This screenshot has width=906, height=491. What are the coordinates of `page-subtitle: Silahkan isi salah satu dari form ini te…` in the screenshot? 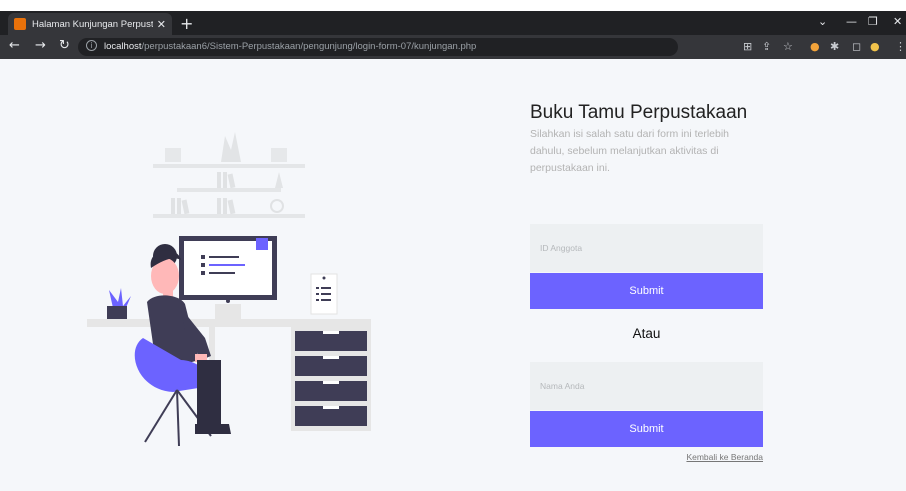 It's located at (630, 151).